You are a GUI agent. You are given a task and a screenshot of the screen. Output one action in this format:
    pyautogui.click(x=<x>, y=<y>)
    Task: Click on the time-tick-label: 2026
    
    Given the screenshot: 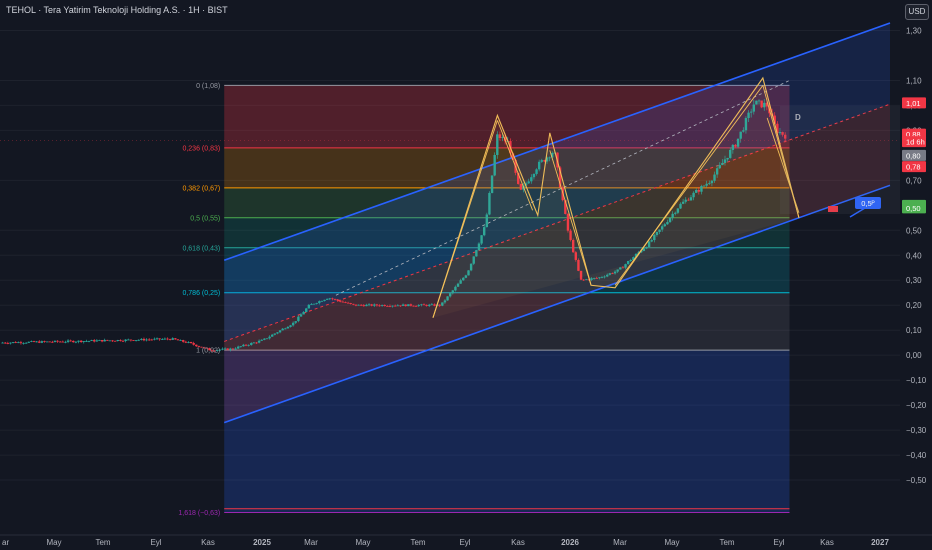 What is the action you would take?
    pyautogui.click(x=570, y=542)
    